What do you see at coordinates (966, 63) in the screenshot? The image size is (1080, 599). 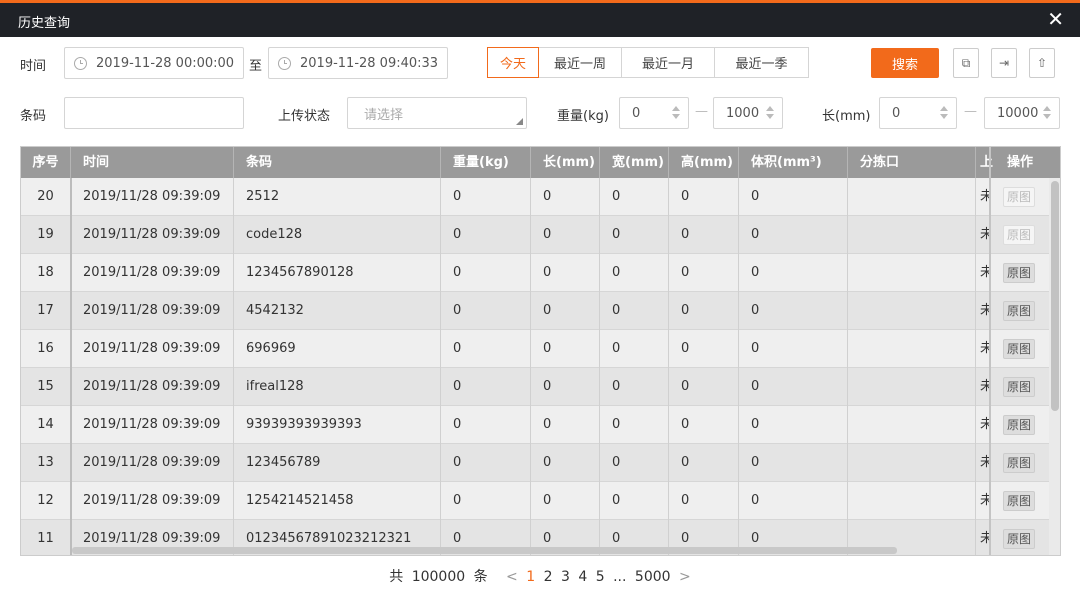 I see `restore-icon: ⧉` at bounding box center [966, 63].